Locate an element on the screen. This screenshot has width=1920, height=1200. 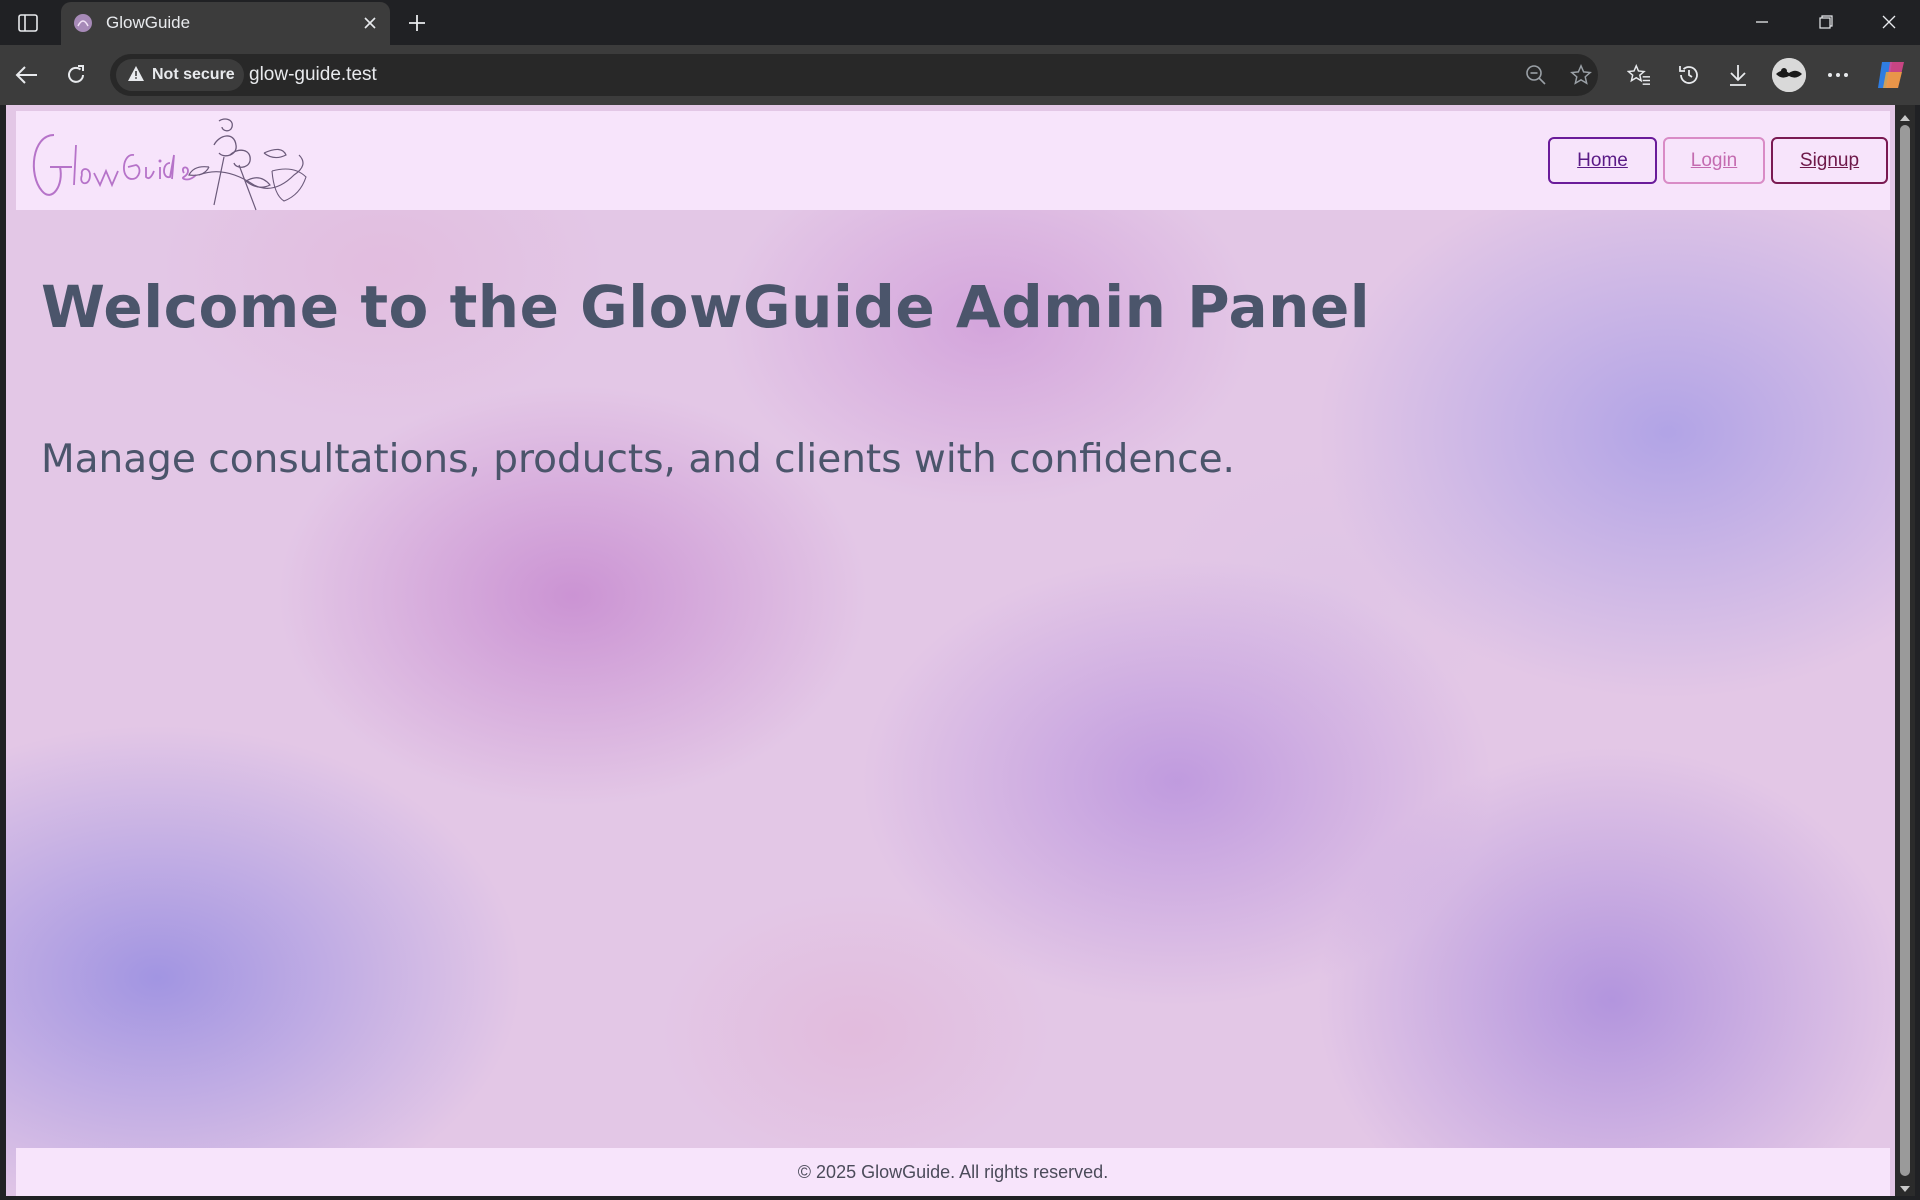
download-icon is located at coordinates (1738, 75).